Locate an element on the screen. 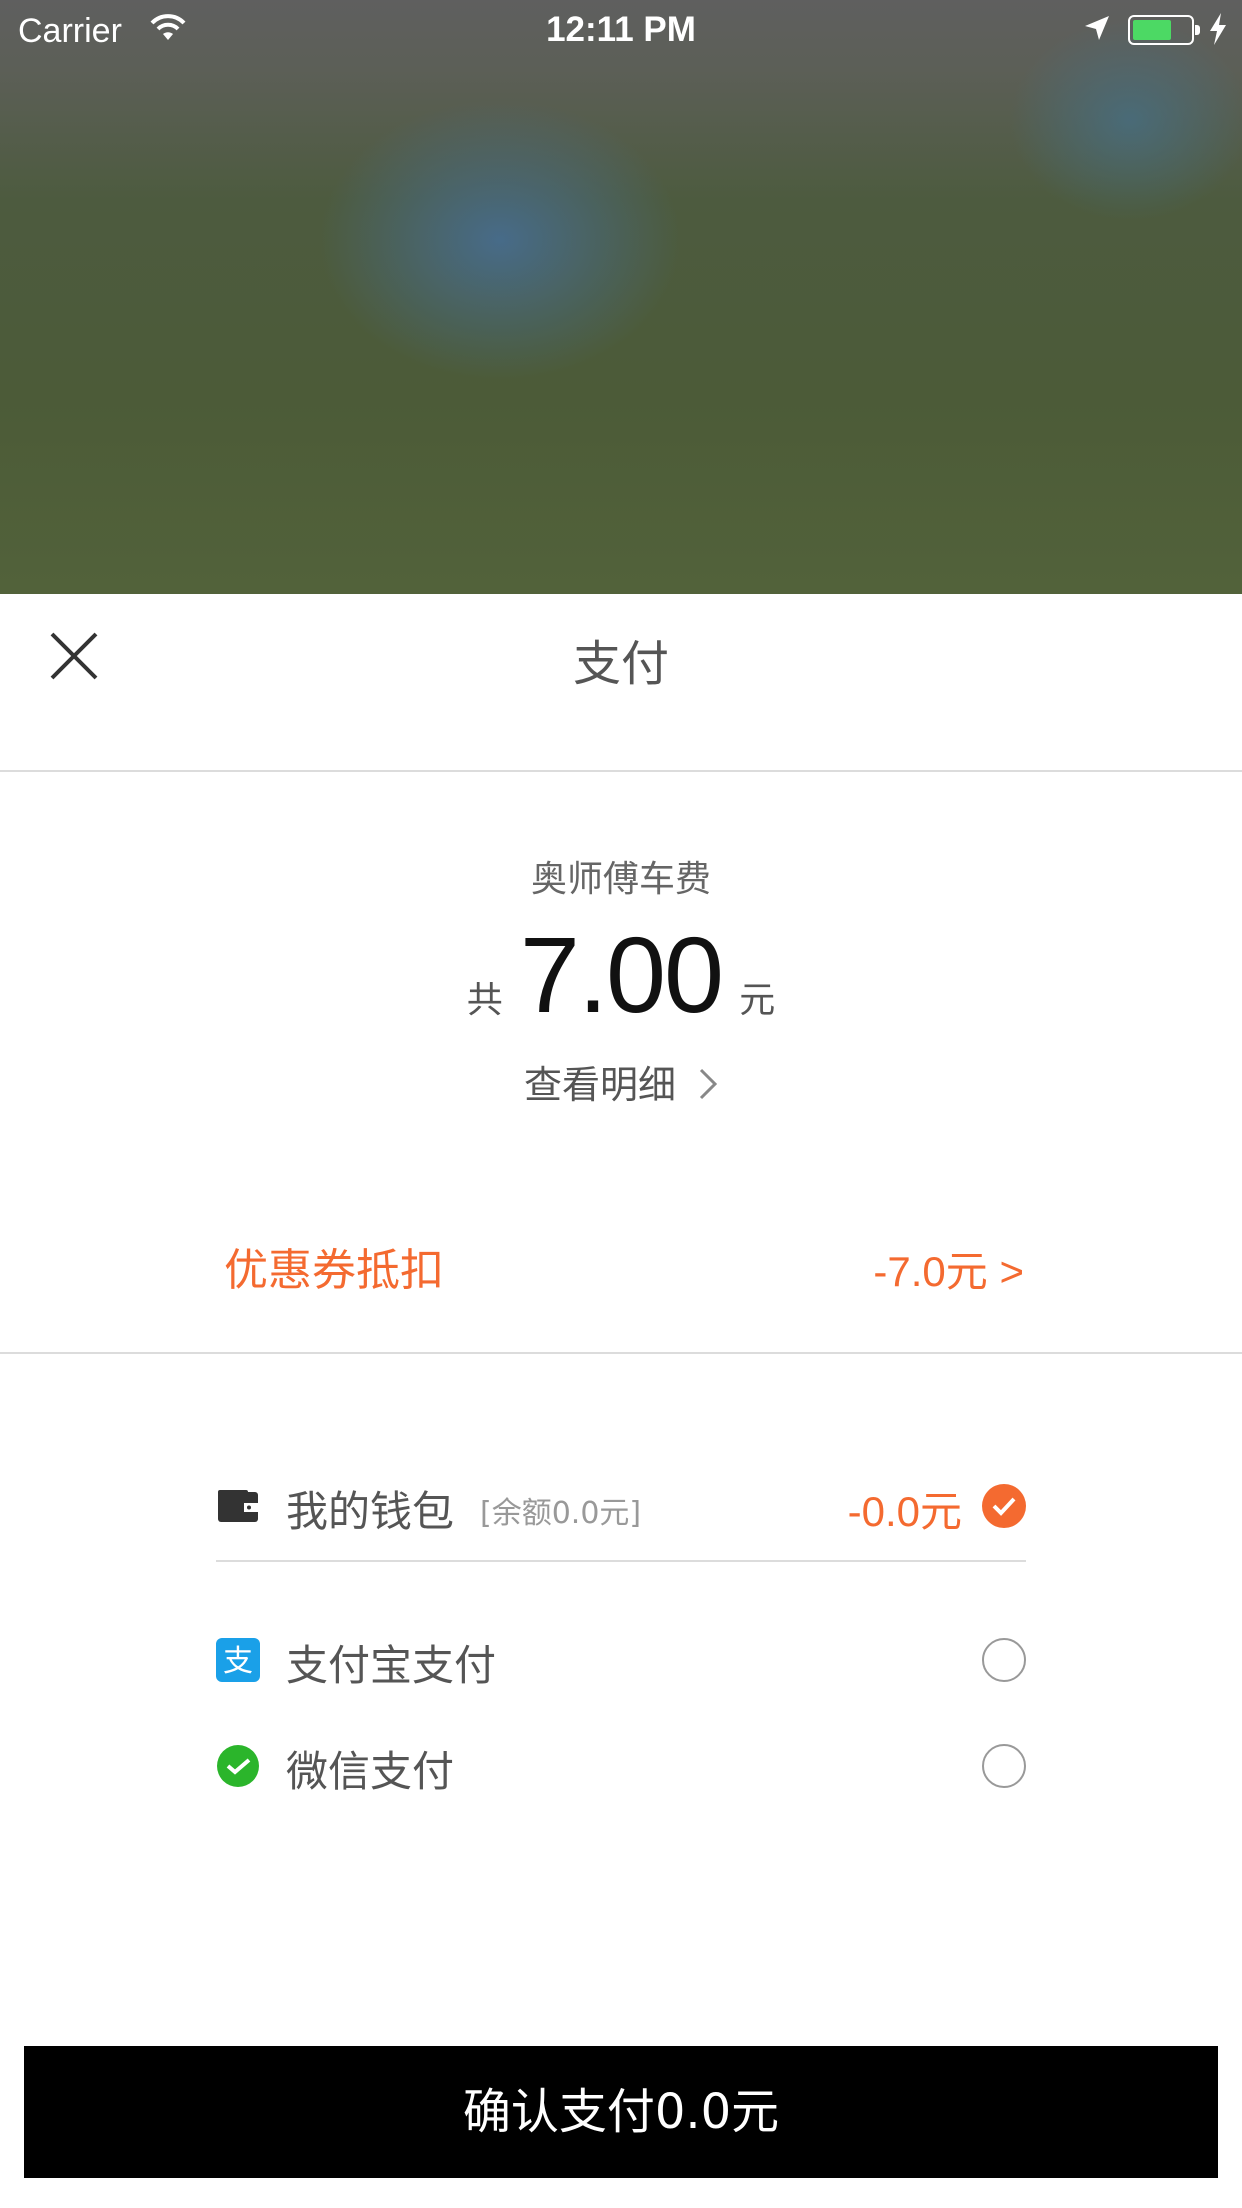  alipay-label: 支付宝支付 is located at coordinates (391, 1665).